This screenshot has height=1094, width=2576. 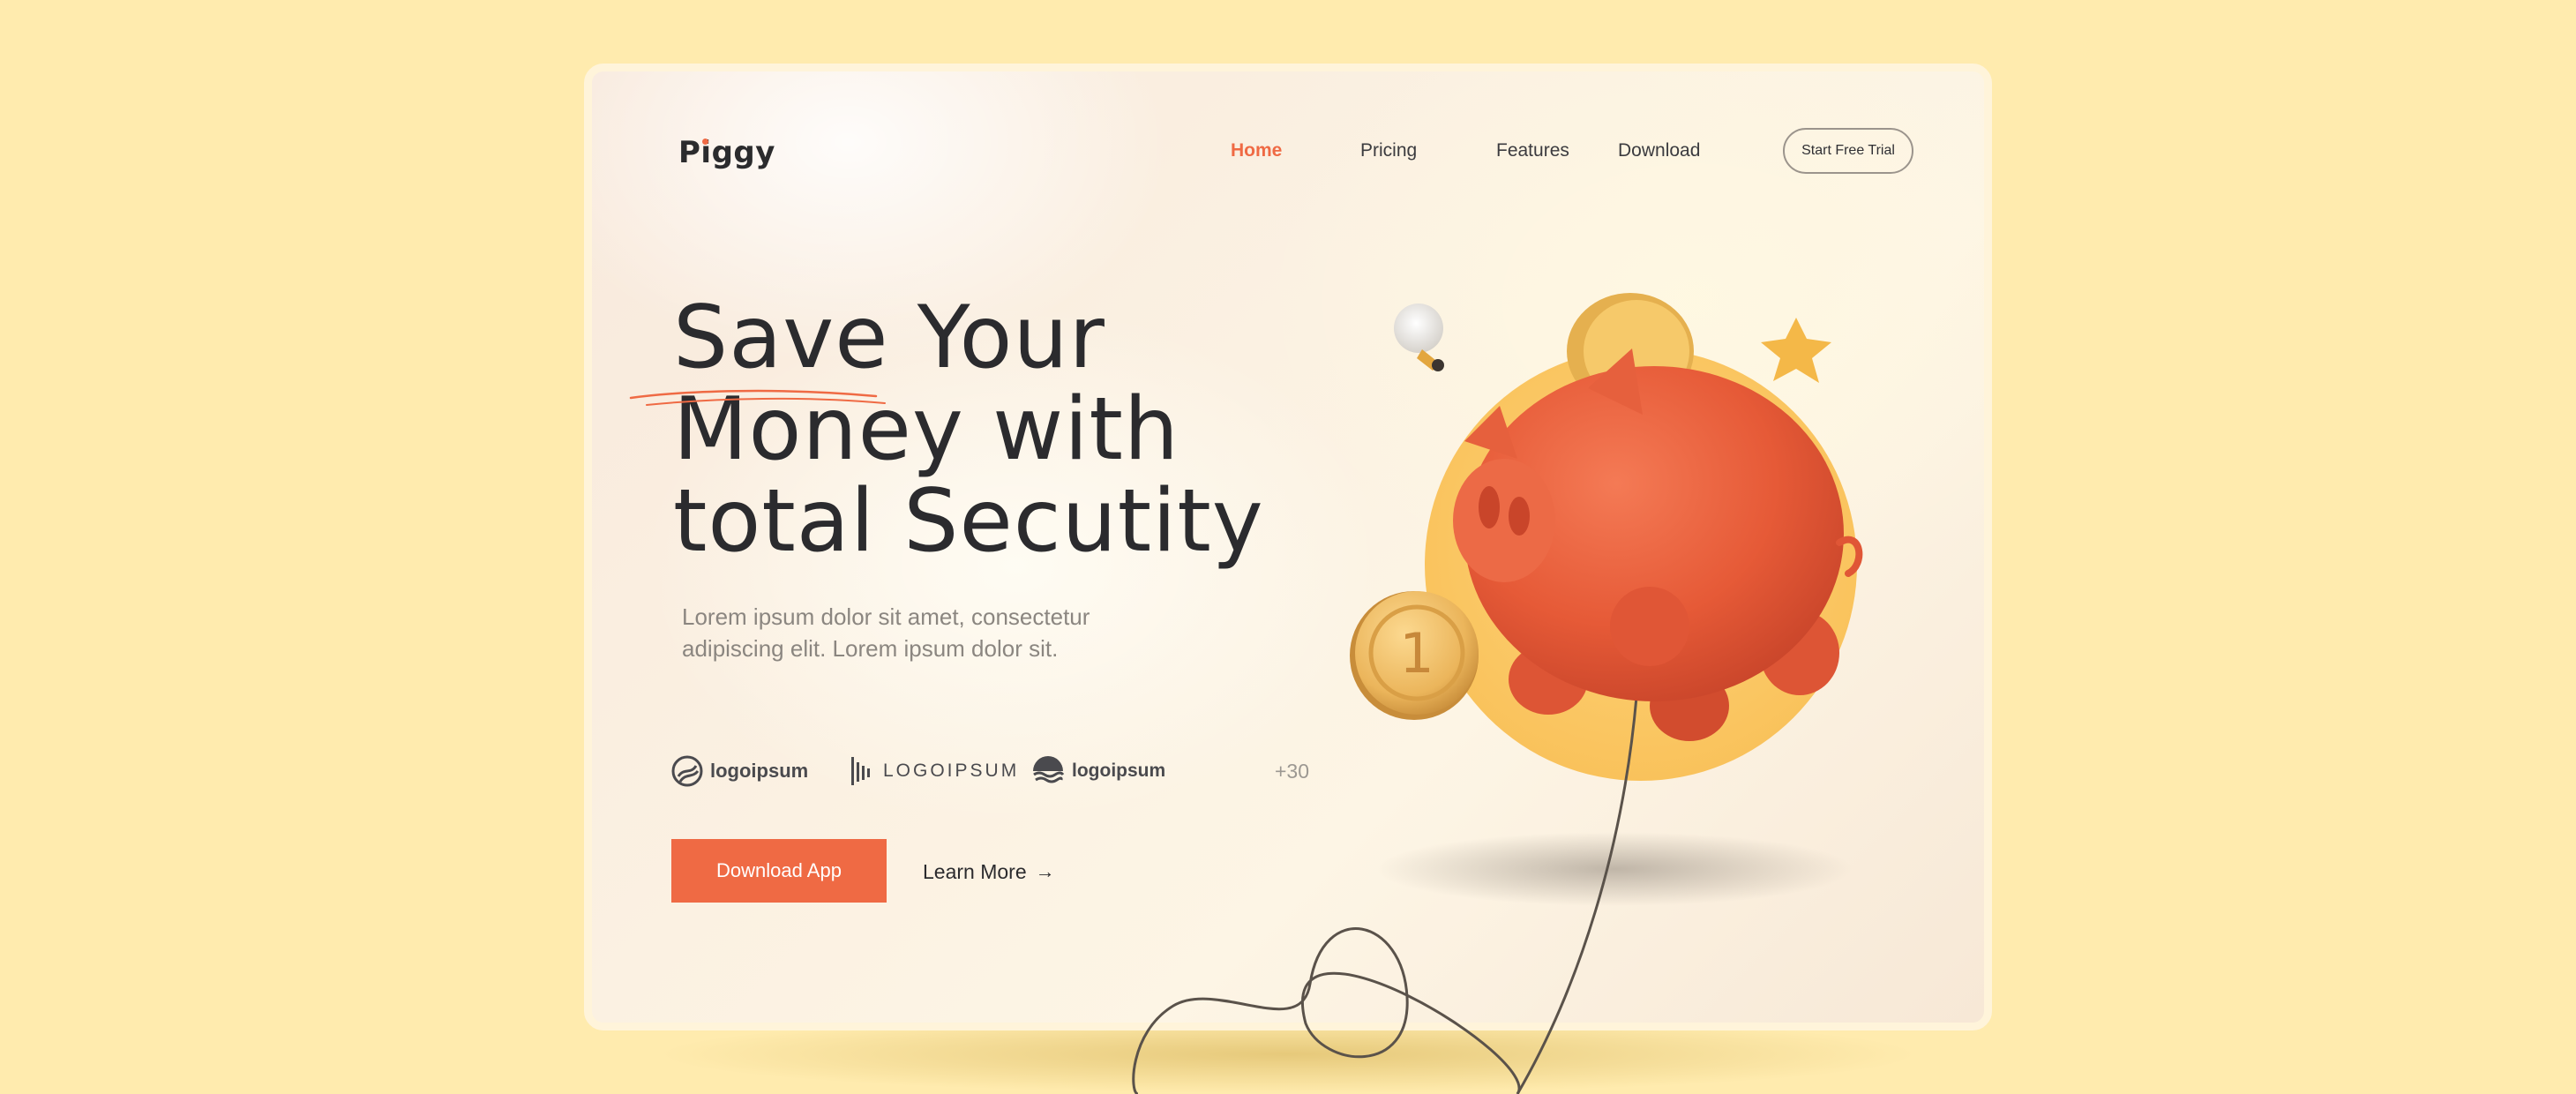 What do you see at coordinates (779, 871) in the screenshot?
I see `download-app-button: Download App` at bounding box center [779, 871].